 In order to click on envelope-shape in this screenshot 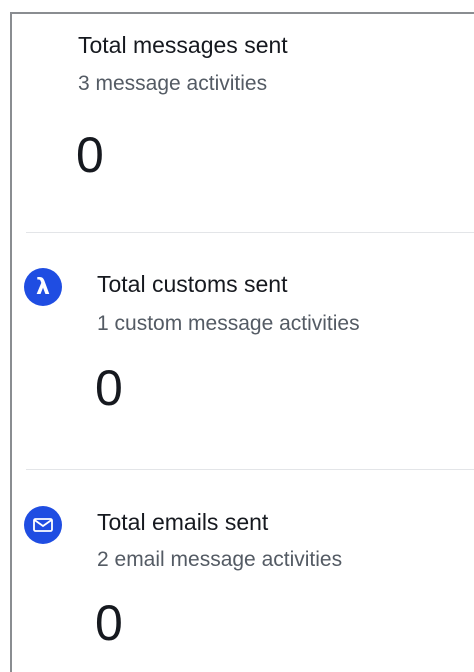, I will do `click(43, 525)`.